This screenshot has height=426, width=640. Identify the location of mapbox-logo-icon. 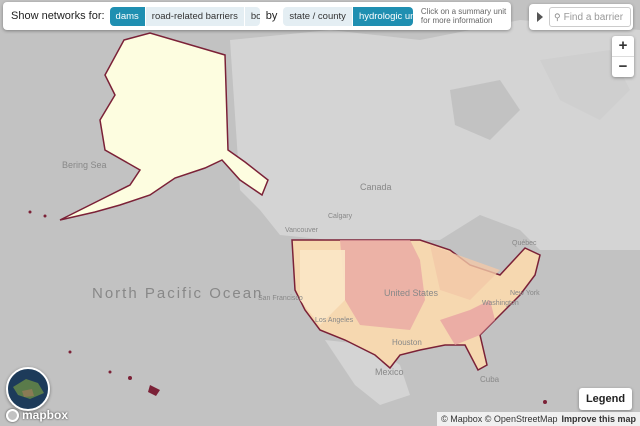
(12, 415).